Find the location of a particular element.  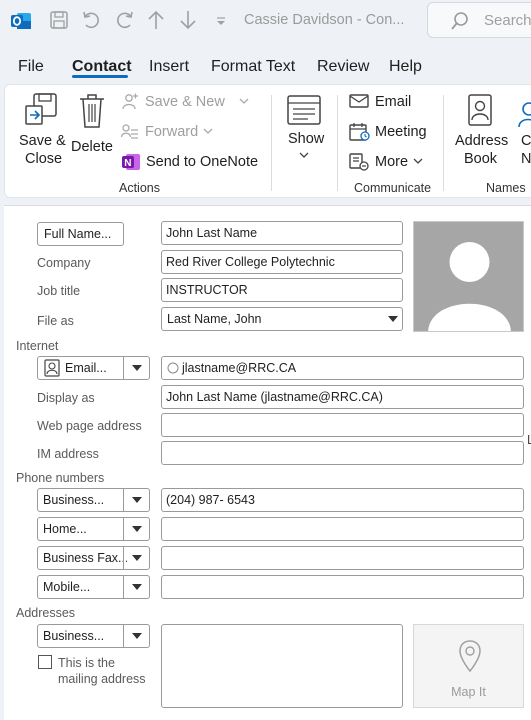

tab-format-text: Format Text is located at coordinates (253, 67).